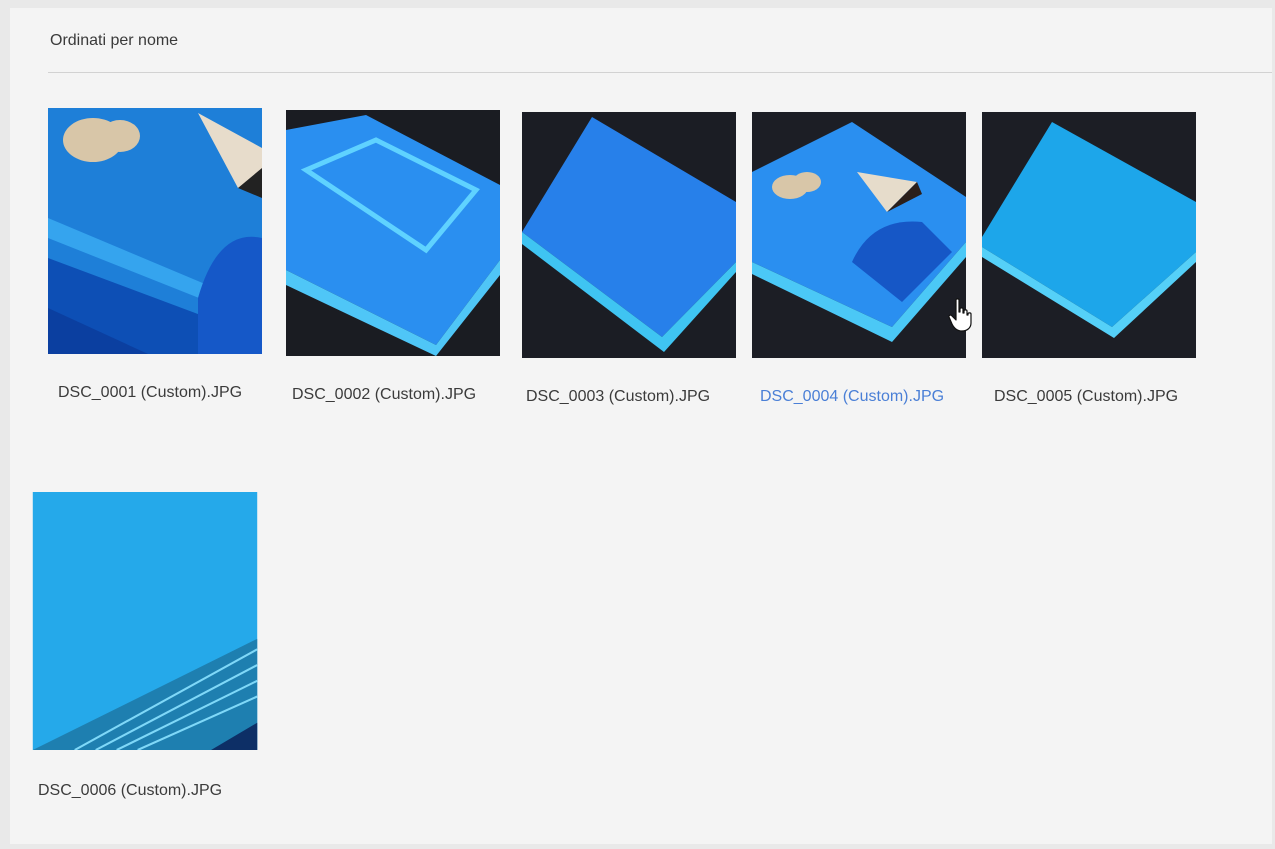 The image size is (1275, 849). Describe the element at coordinates (880, 397) in the screenshot. I see `file-name-4: DSC_0004 (Custom).JPG` at that location.